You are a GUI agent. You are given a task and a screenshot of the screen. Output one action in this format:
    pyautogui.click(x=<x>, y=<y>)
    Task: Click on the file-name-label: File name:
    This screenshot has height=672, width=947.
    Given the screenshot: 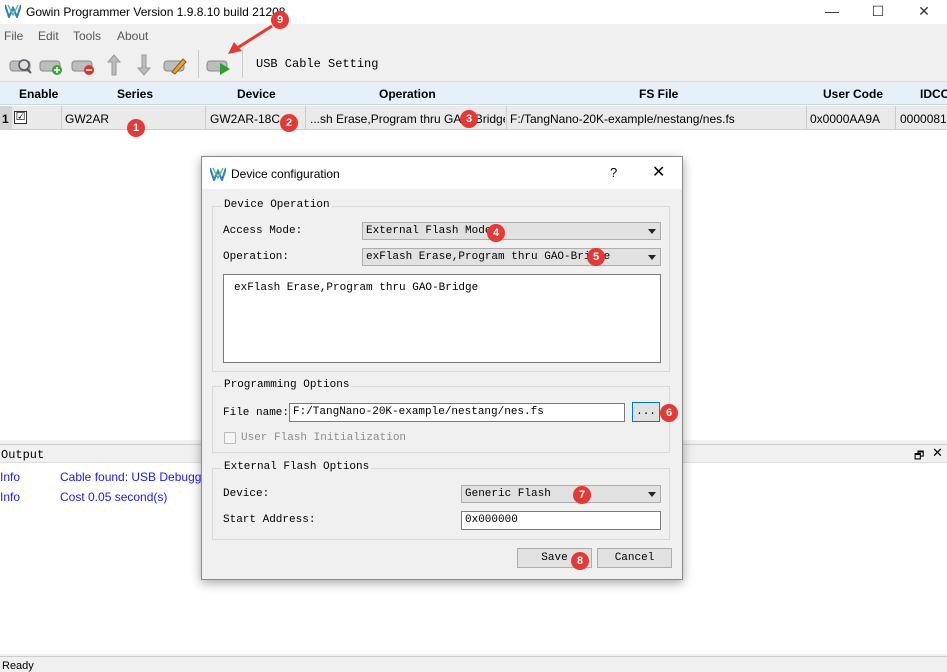 What is the action you would take?
    pyautogui.click(x=256, y=413)
    